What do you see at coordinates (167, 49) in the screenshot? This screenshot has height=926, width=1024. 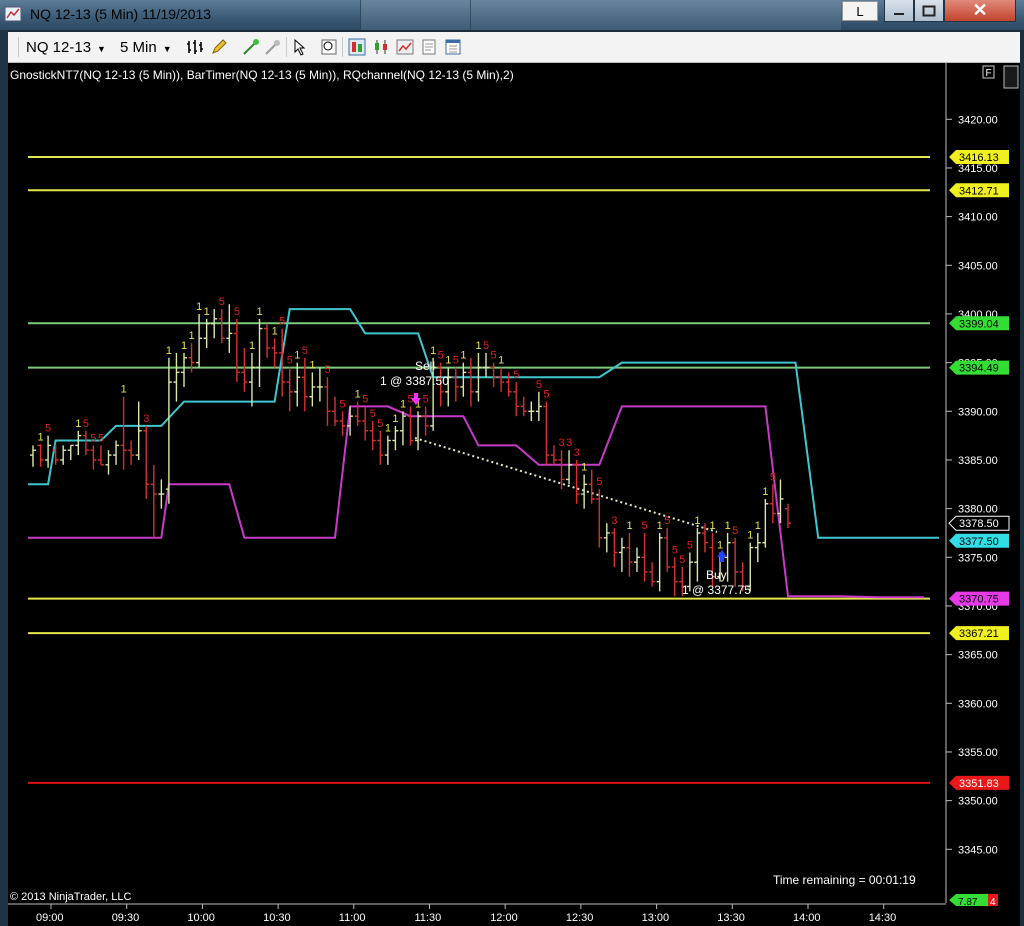 I see `chevron-down-icon: ▼` at bounding box center [167, 49].